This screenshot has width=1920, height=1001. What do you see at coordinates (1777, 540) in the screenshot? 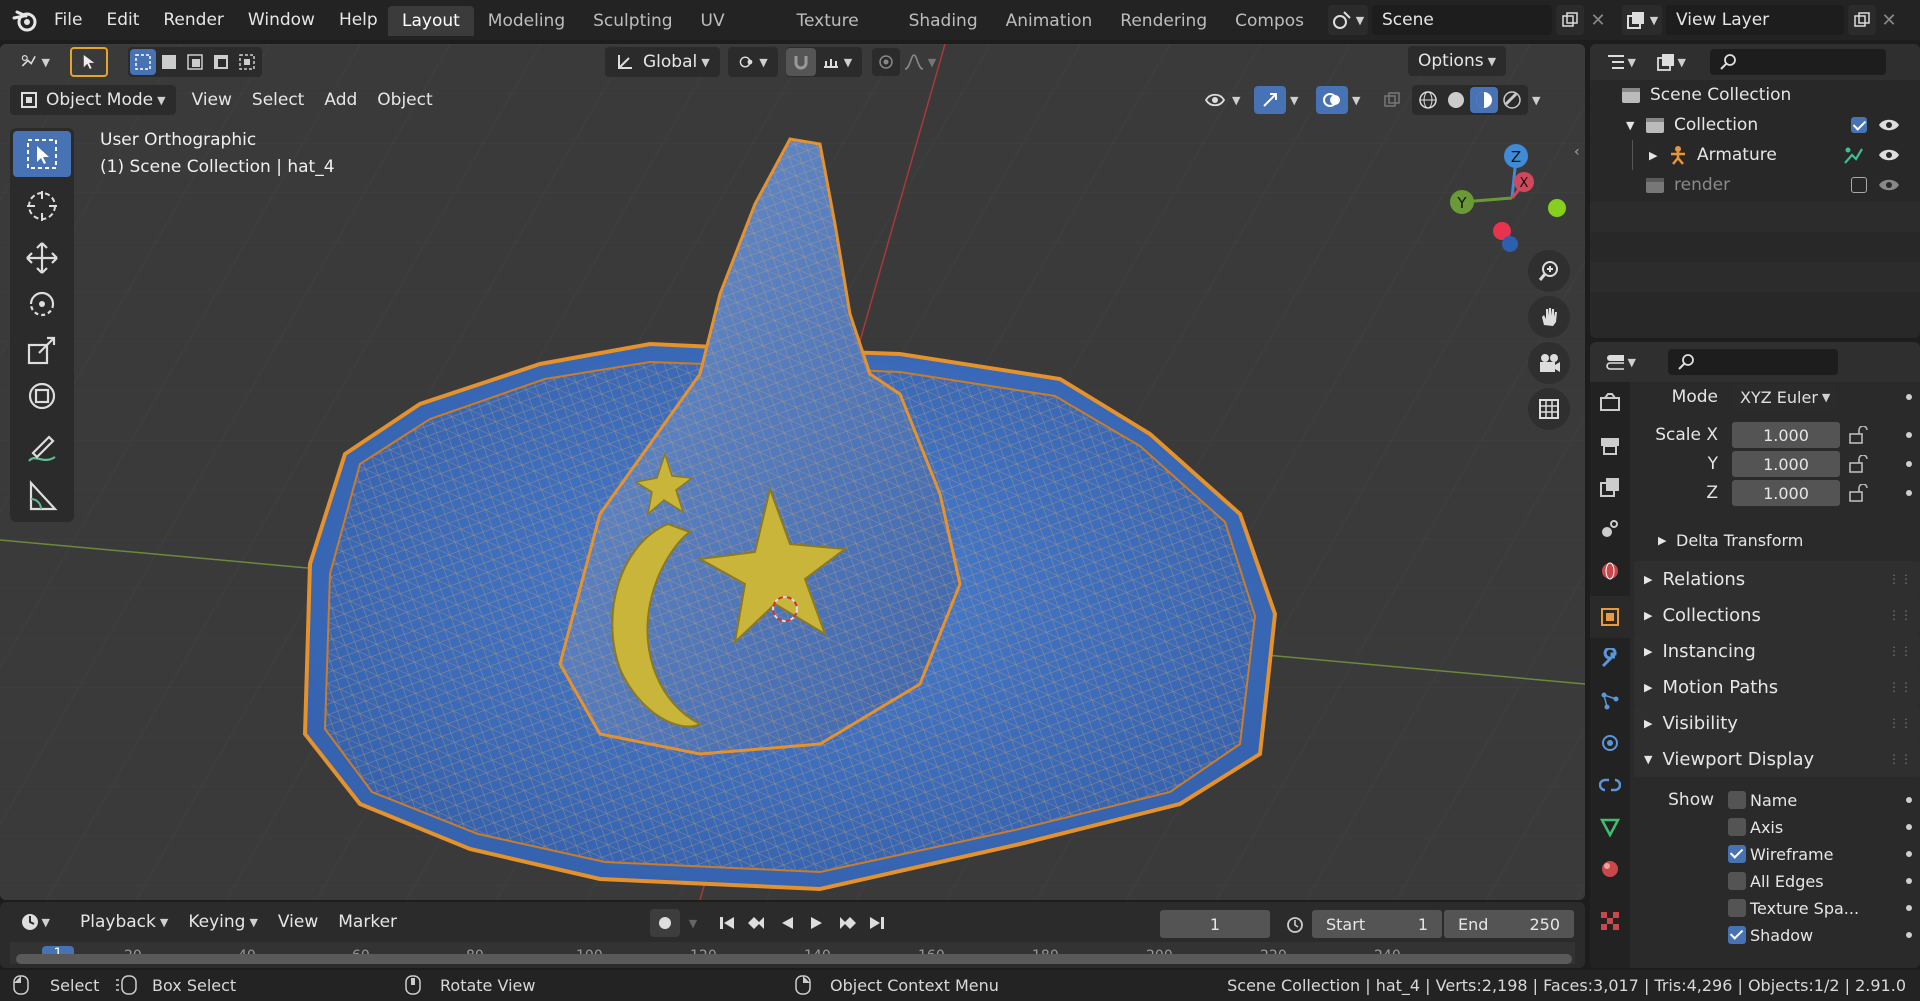
I see `delta-transform-subpanel: ▶ Delta Transform` at bounding box center [1777, 540].